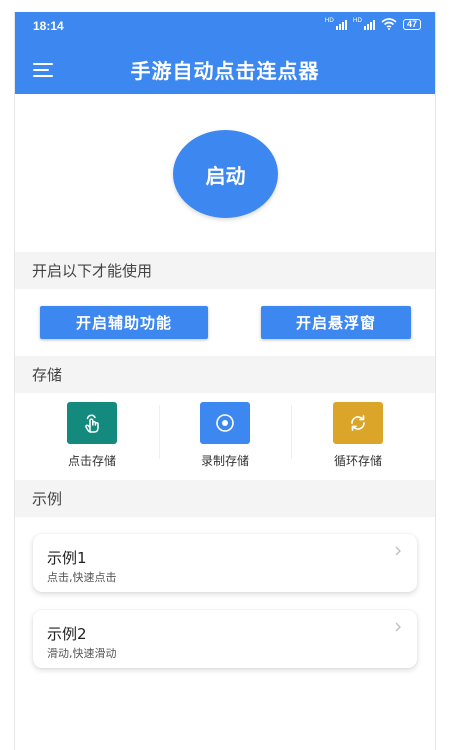 Image resolution: width=450 pixels, height=750 pixels. I want to click on example-title: 示例2, so click(67, 634).